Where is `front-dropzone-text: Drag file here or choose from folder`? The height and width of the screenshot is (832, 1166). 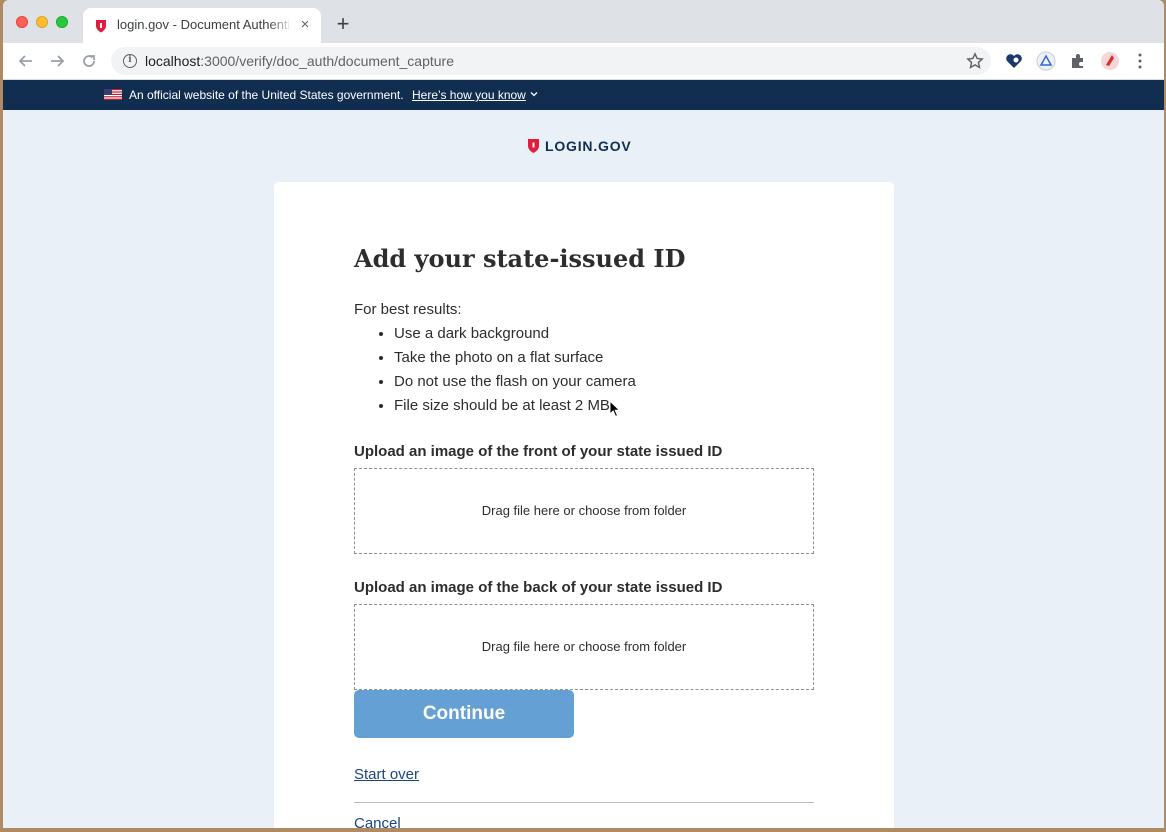 front-dropzone-text: Drag file here or choose from folder is located at coordinates (584, 510).